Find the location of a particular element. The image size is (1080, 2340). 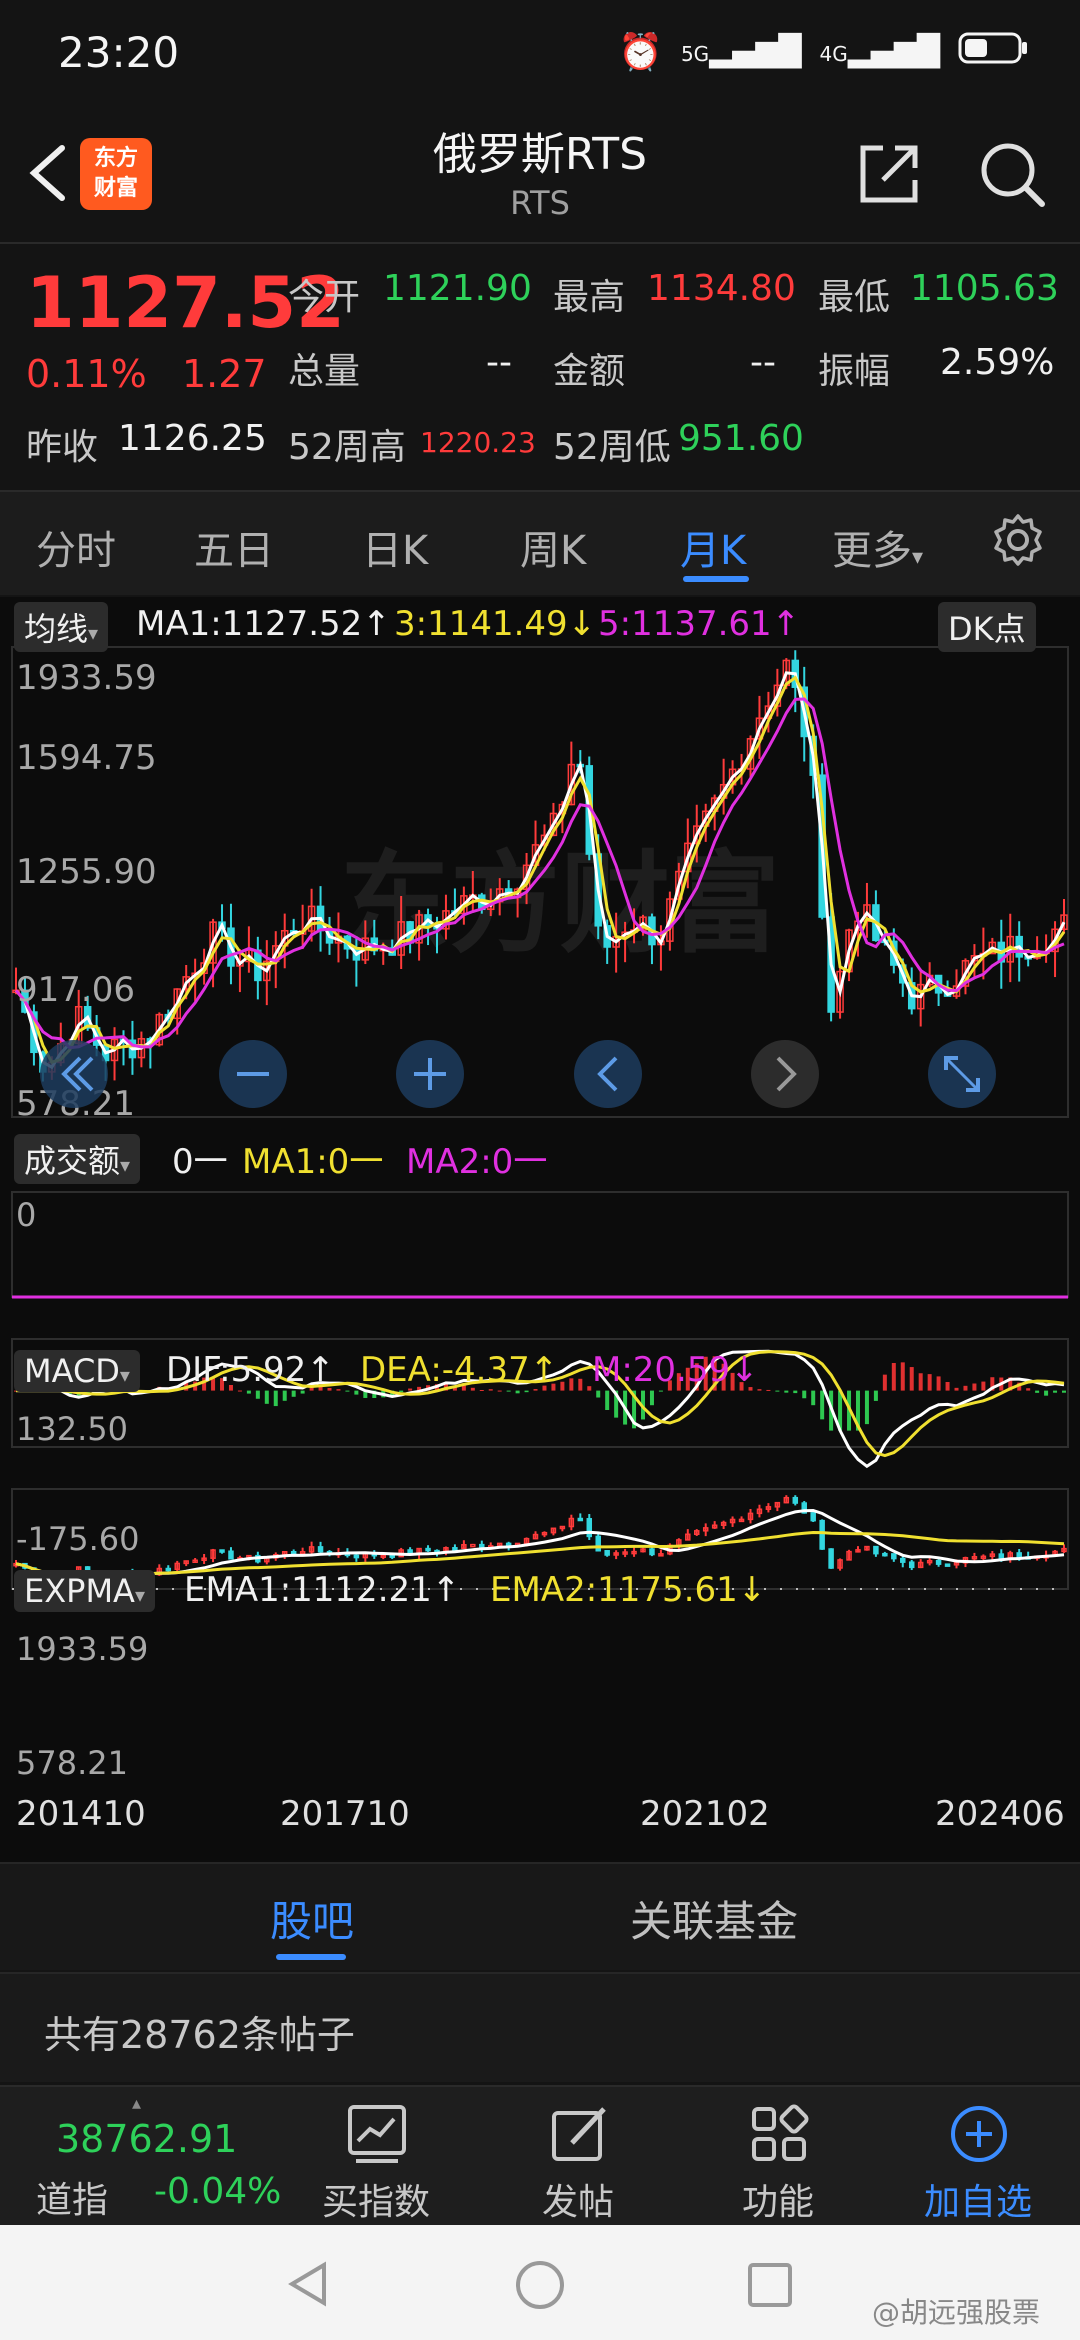

network-4g: 4G▂▄▆█ is located at coordinates (879, 51).